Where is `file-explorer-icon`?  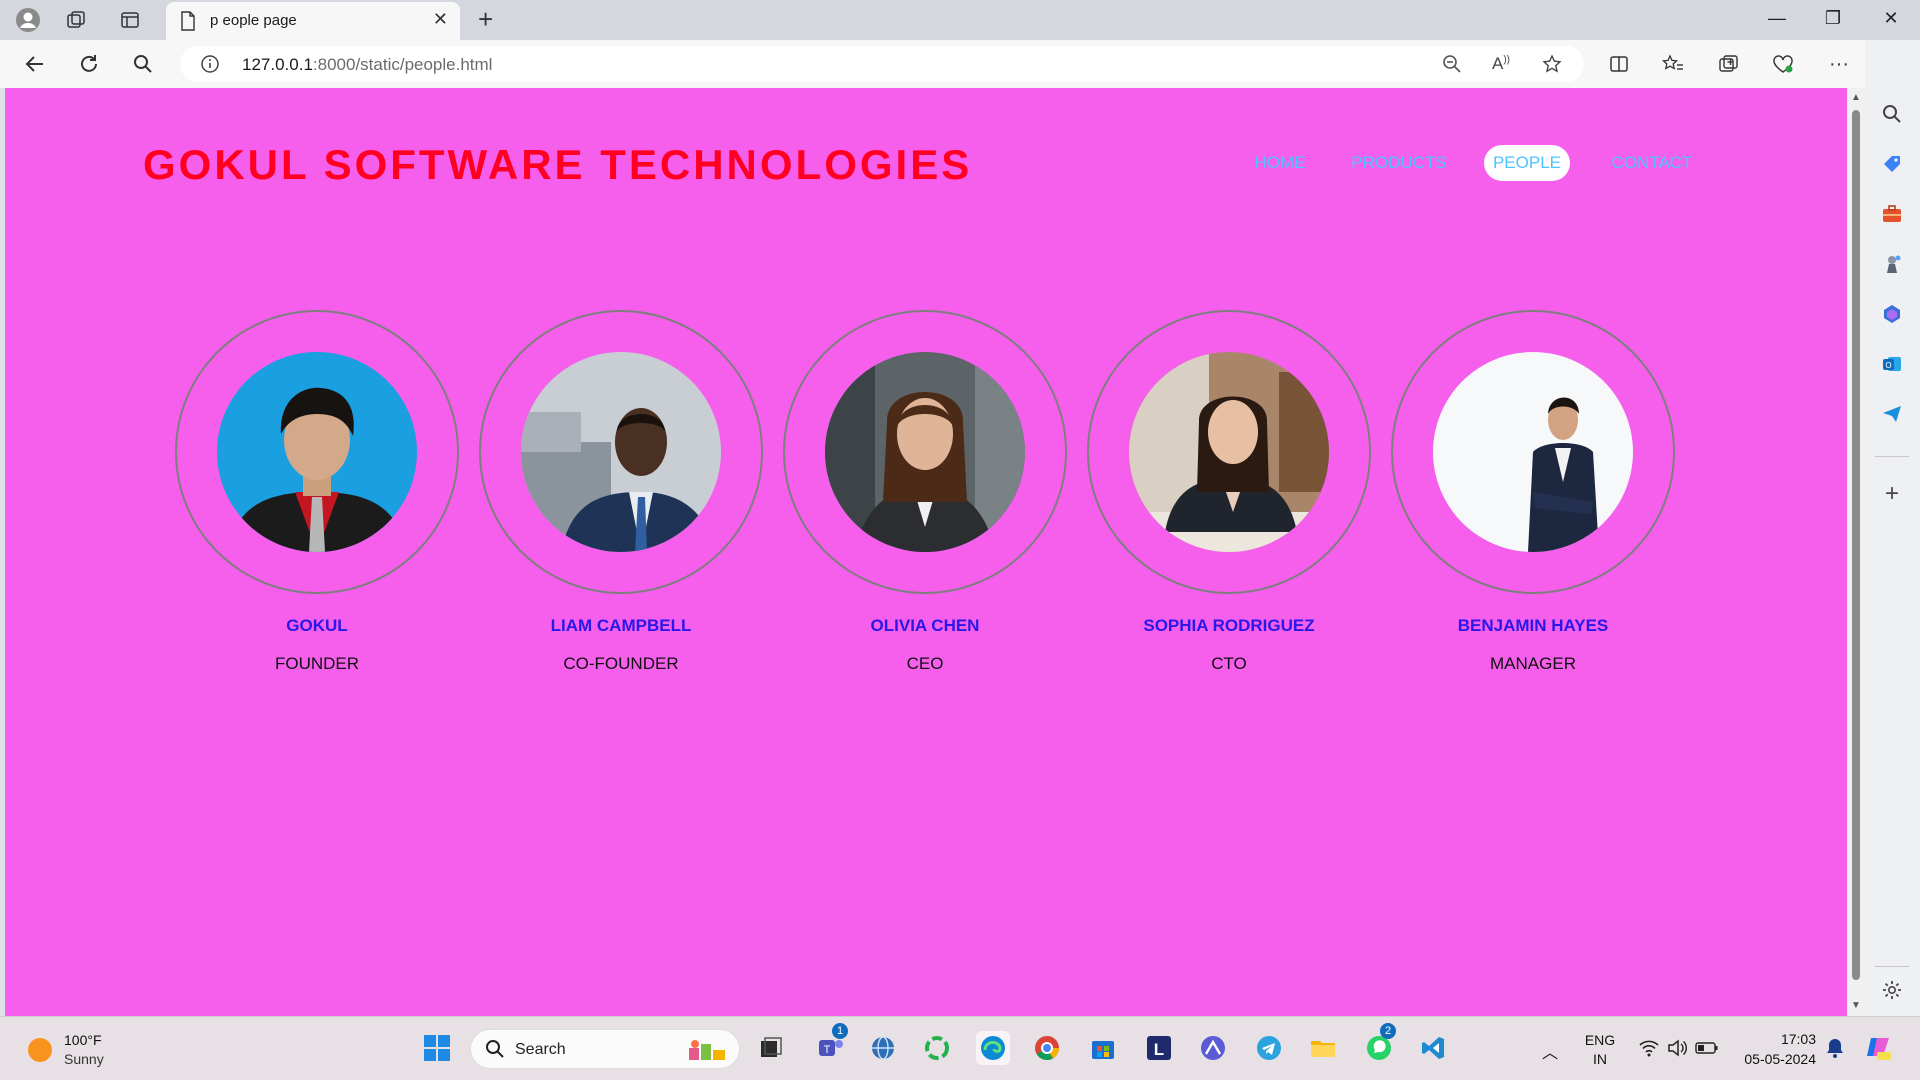 file-explorer-icon is located at coordinates (1323, 1048).